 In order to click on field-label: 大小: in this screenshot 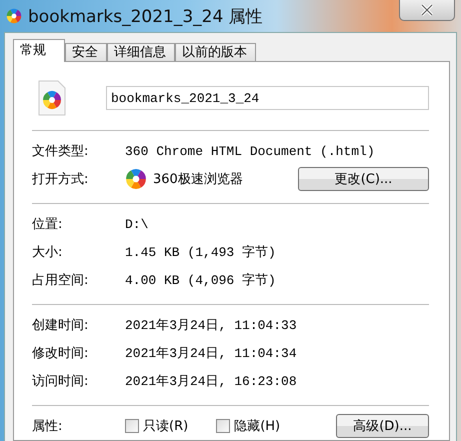, I will do `click(48, 252)`.